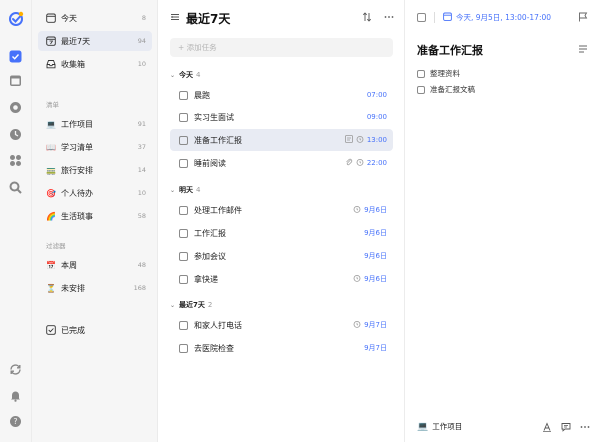  I want to click on sidebar-item-next7days: 最近7天 94, so click(95, 41).